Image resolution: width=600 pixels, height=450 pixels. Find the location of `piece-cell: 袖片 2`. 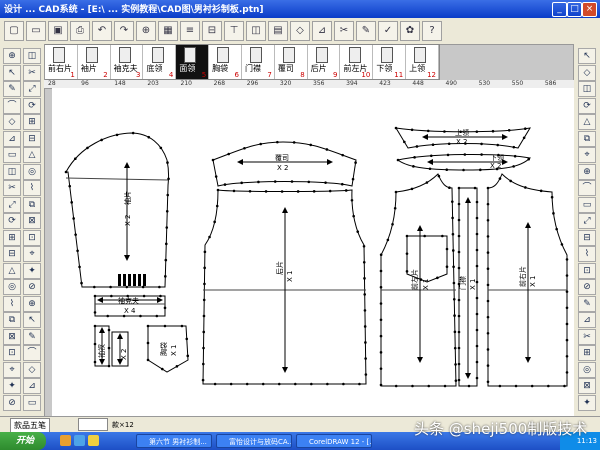

piece-cell: 袖片 2 is located at coordinates (94, 62).